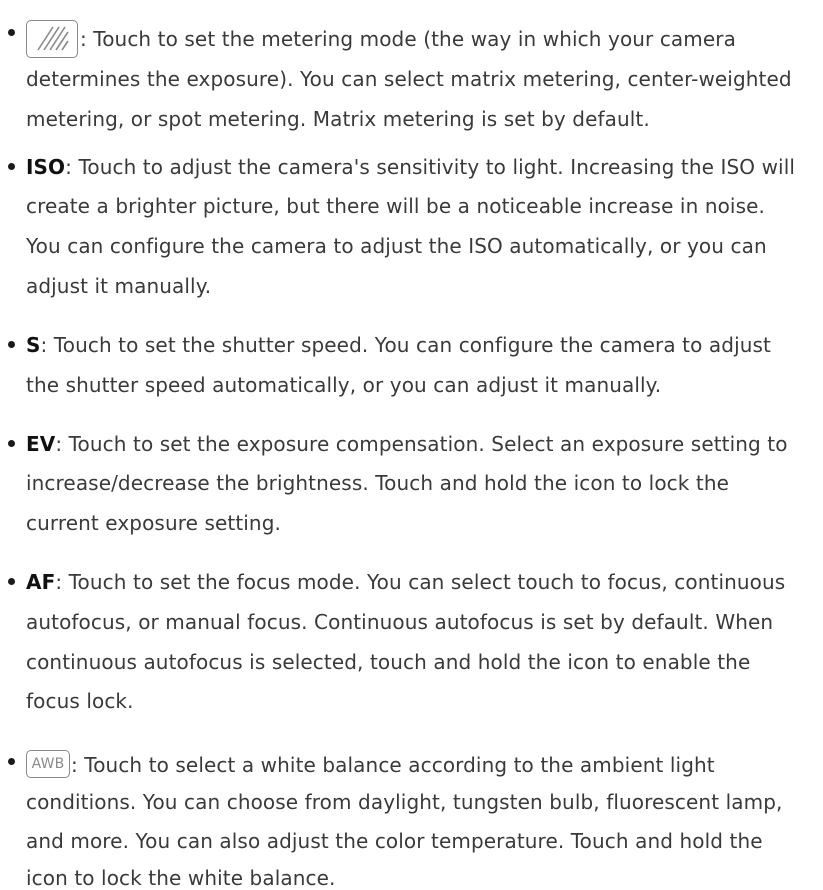 Image resolution: width=823 pixels, height=890 pixels. I want to click on item-term: S, so click(33, 345).